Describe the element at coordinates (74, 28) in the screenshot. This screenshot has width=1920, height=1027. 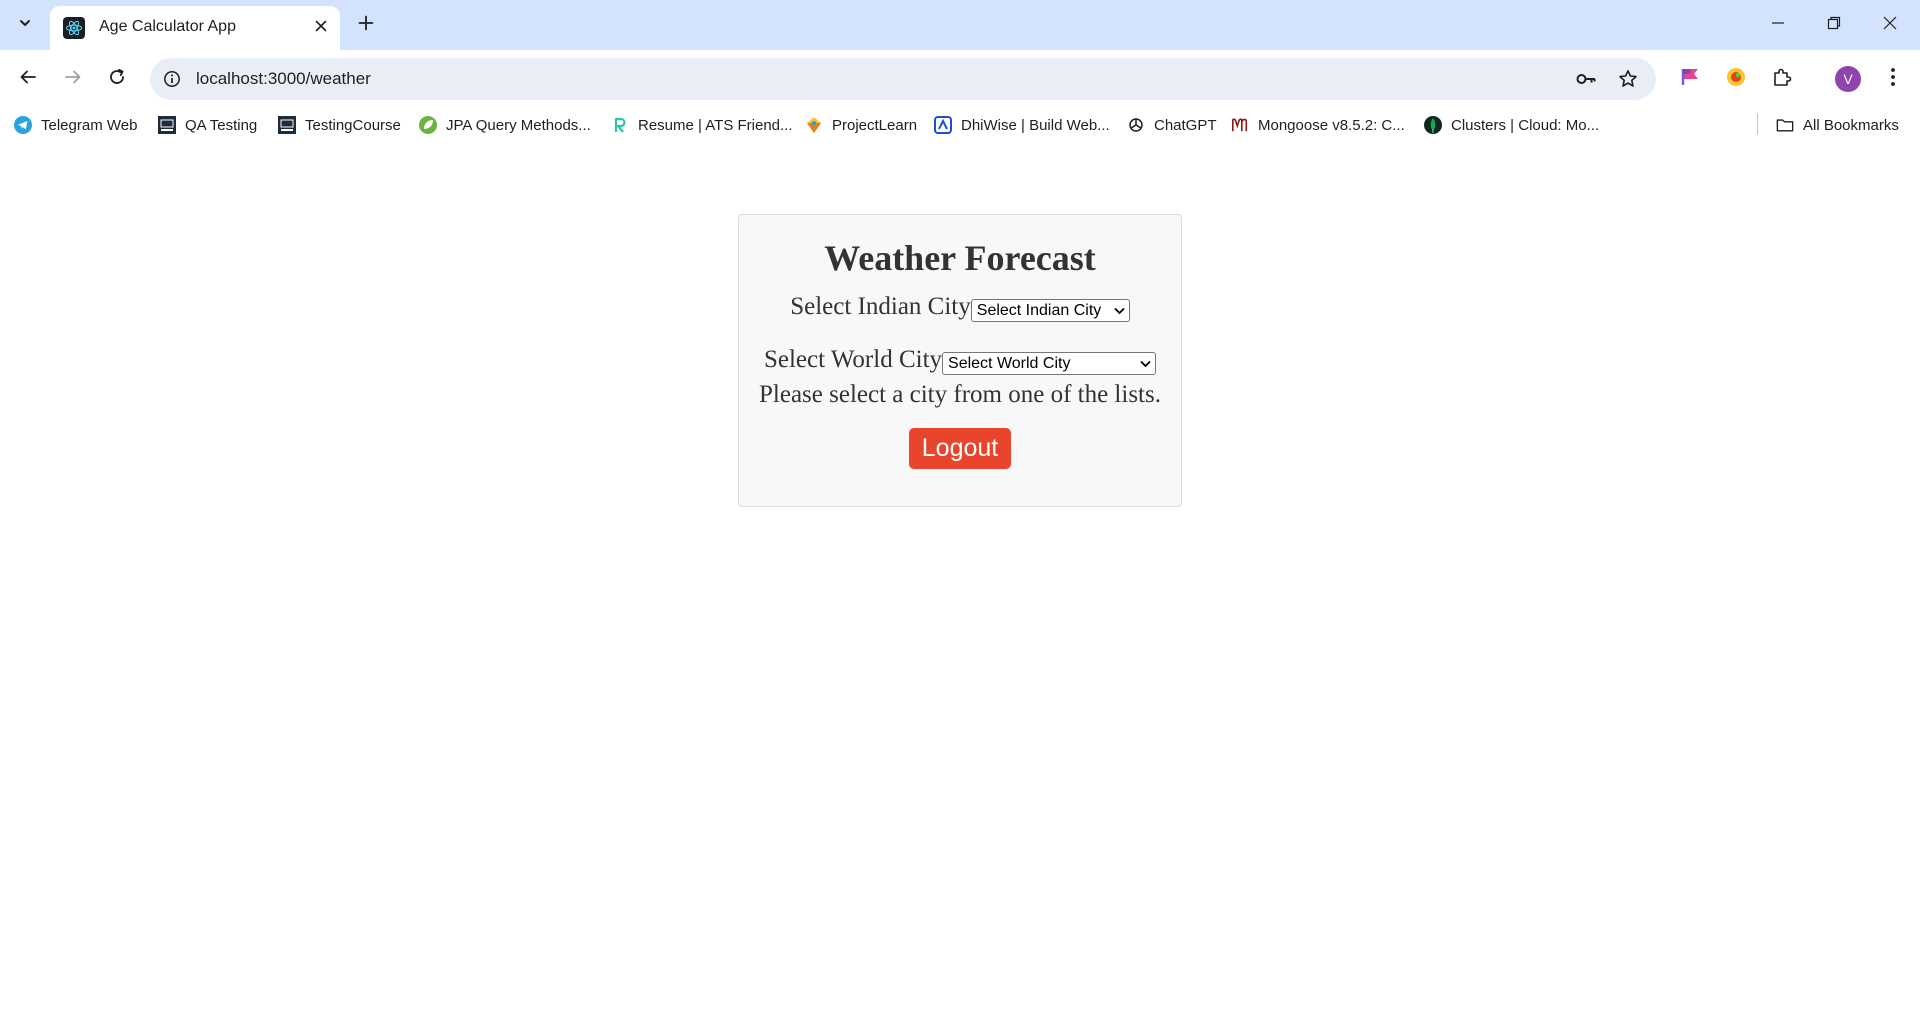
I see `react-atom-icon` at that location.